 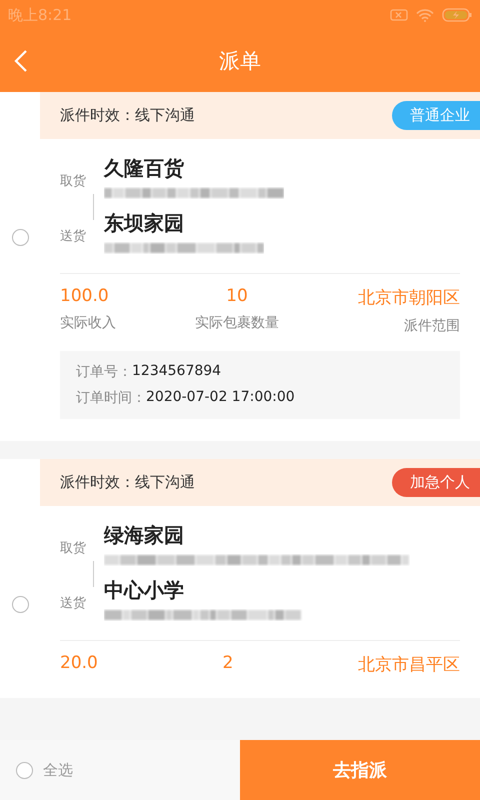 What do you see at coordinates (88, 323) in the screenshot?
I see `stat-label: 实际收入` at bounding box center [88, 323].